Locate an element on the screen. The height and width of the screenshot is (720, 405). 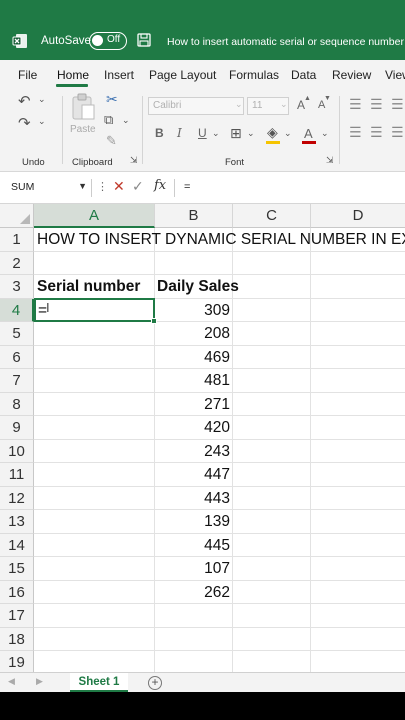
row-header-16: 16 is located at coordinates (17, 592).